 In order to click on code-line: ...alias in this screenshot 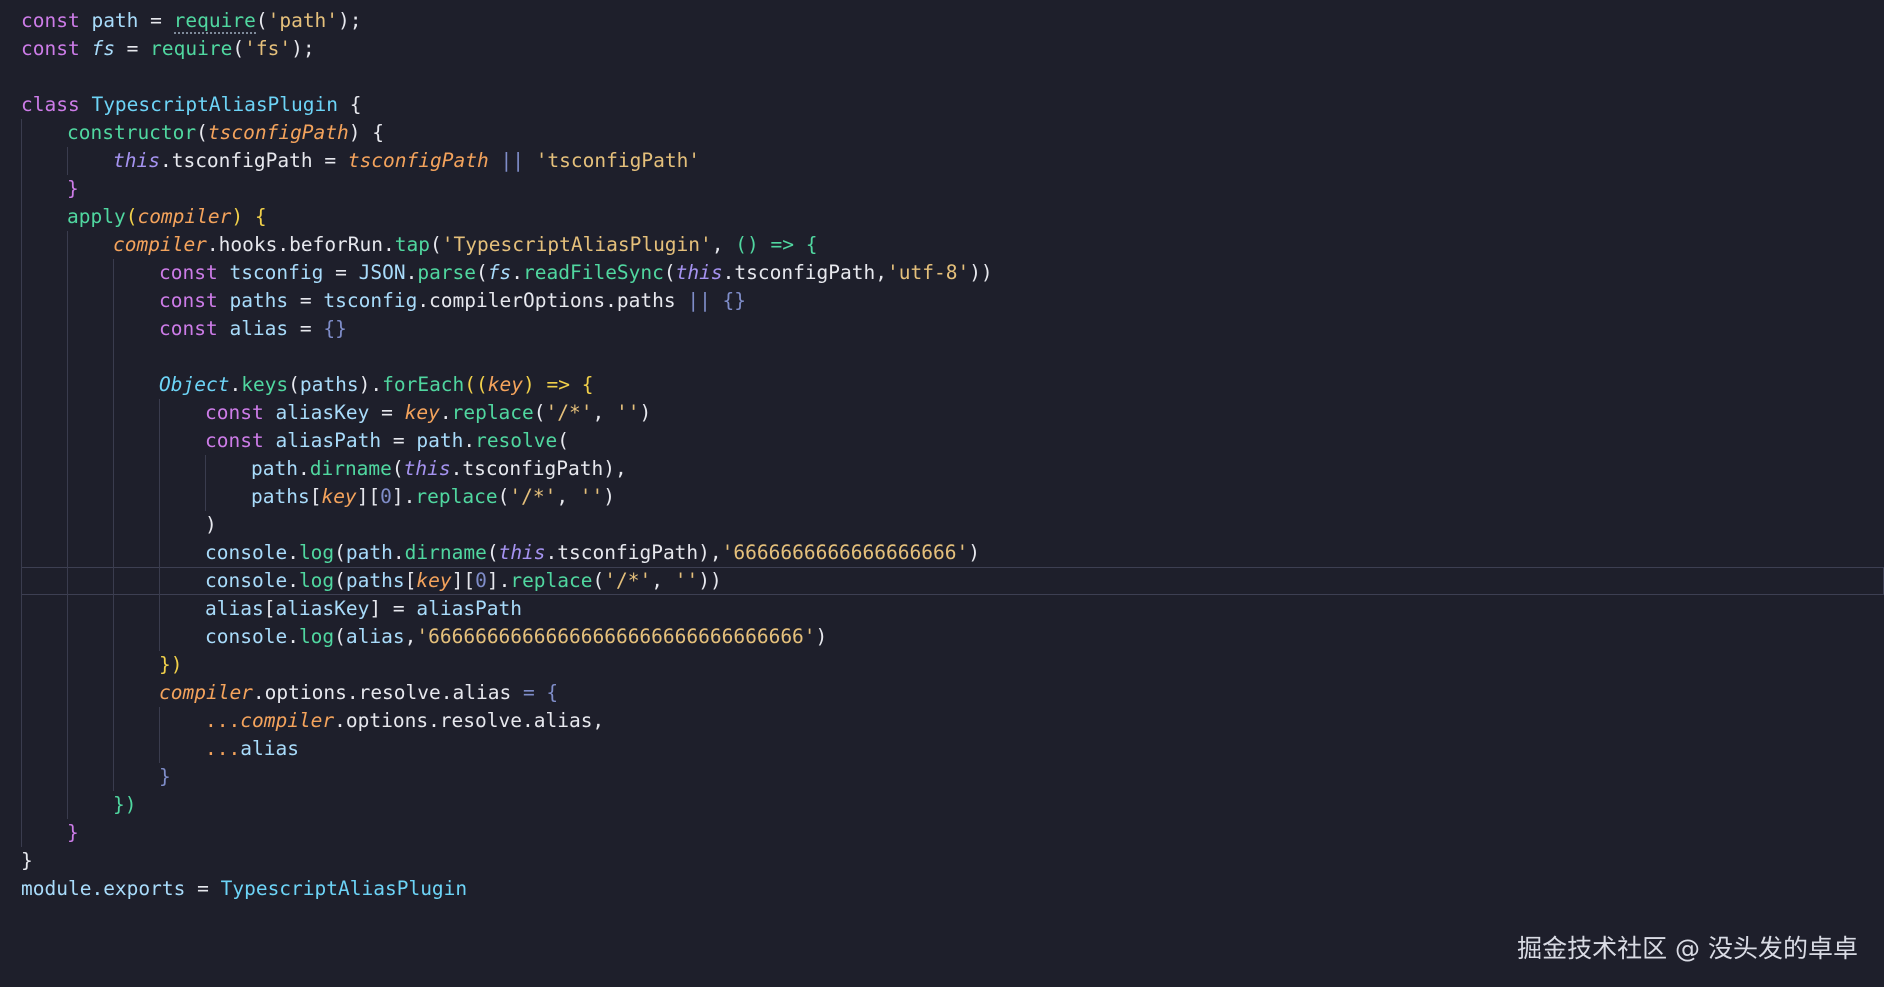, I will do `click(160, 749)`.